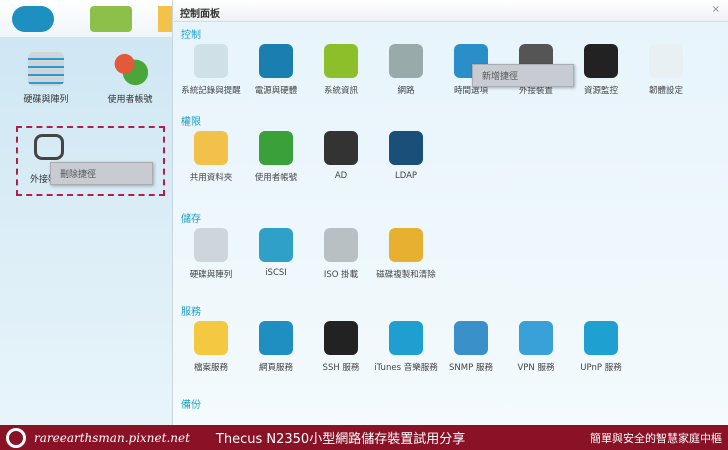  I want to click on folder-icon, so click(165, 19).